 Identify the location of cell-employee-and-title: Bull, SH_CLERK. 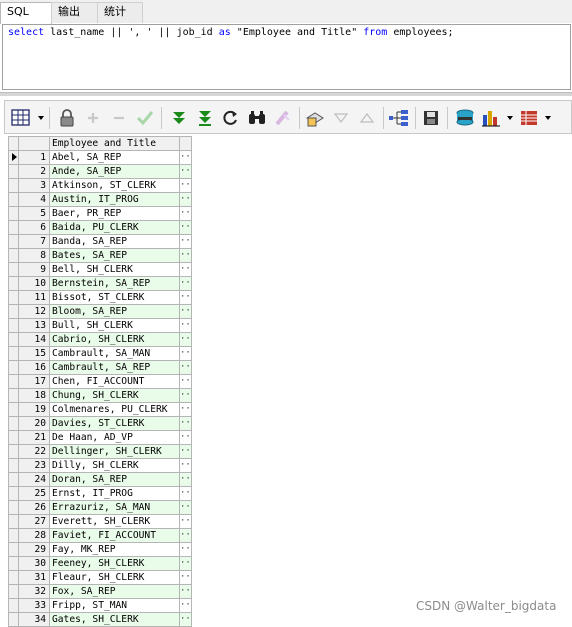
(114, 325).